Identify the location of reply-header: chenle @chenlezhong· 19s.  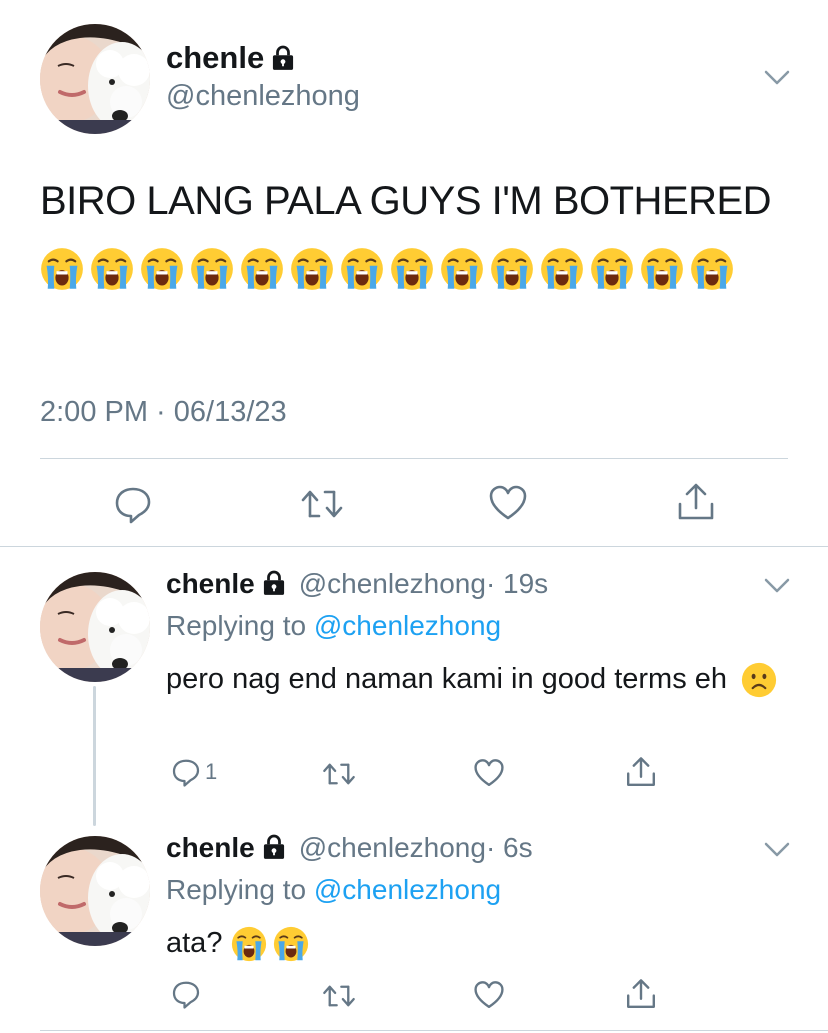
(357, 584).